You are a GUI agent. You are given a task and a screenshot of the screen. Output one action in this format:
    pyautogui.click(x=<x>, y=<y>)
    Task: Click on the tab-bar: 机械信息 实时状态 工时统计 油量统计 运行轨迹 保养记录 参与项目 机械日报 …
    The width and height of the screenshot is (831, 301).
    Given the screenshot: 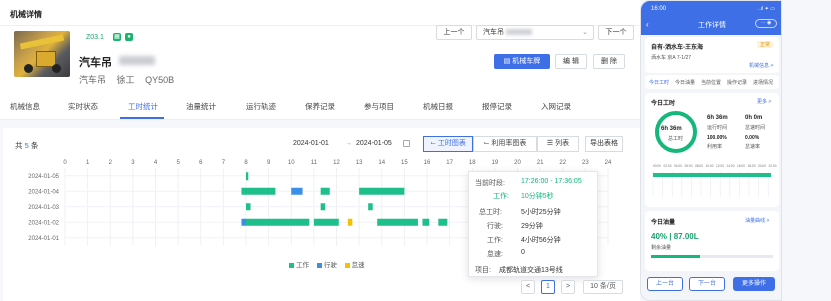 What is the action you would take?
    pyautogui.click(x=320, y=106)
    